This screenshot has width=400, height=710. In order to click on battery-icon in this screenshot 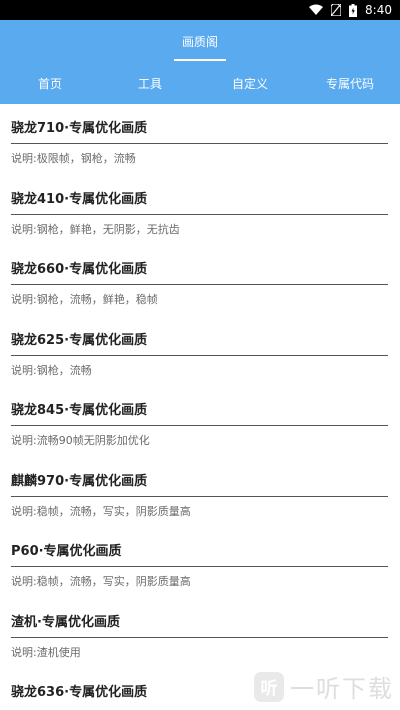, I will do `click(353, 10)`.